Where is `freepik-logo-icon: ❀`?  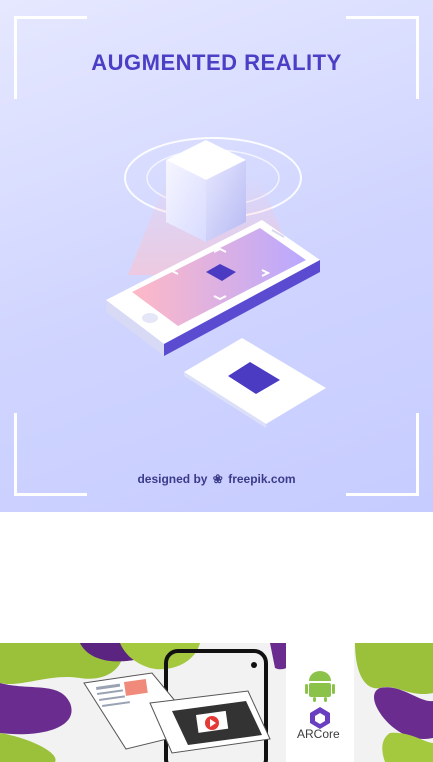
freepik-logo-icon: ❀ is located at coordinates (217, 479).